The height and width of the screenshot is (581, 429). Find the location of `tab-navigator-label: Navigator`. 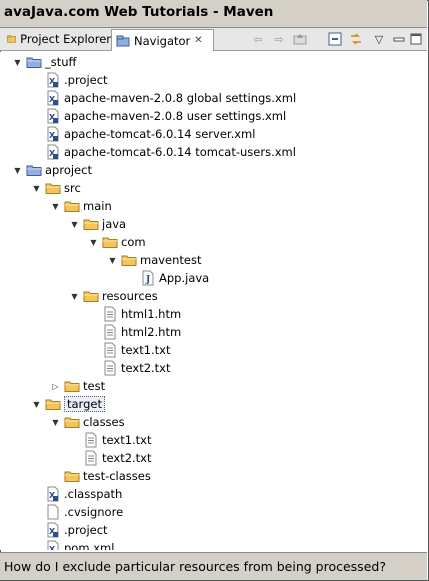

tab-navigator-label: Navigator is located at coordinates (162, 40).